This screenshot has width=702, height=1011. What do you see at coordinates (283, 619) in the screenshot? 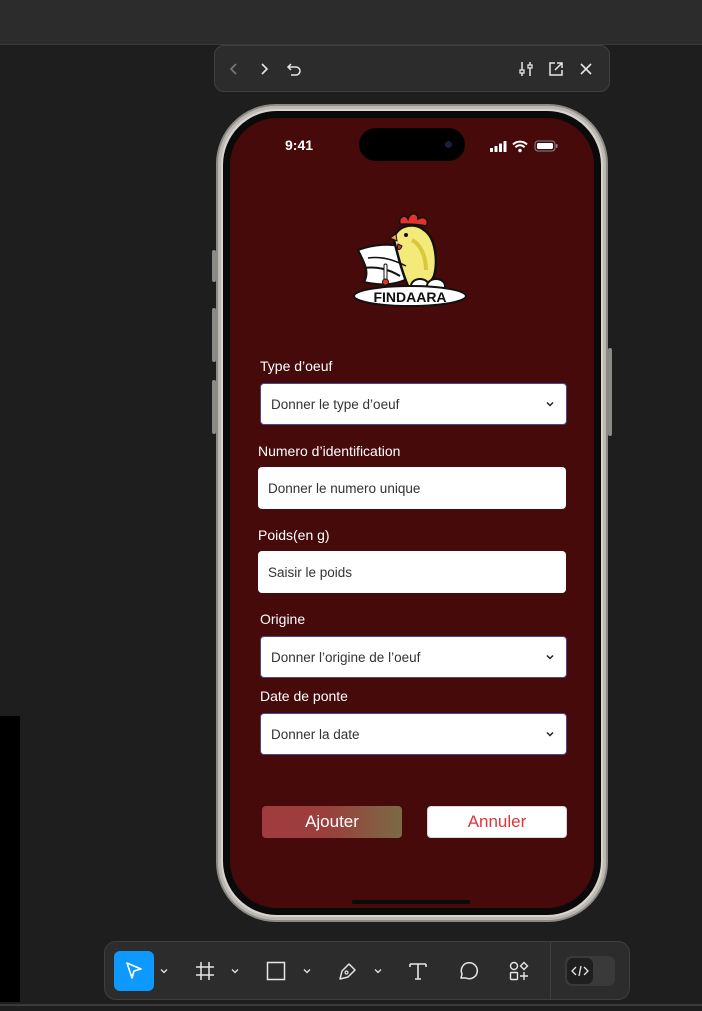
I see `origin-label: Origine` at bounding box center [283, 619].